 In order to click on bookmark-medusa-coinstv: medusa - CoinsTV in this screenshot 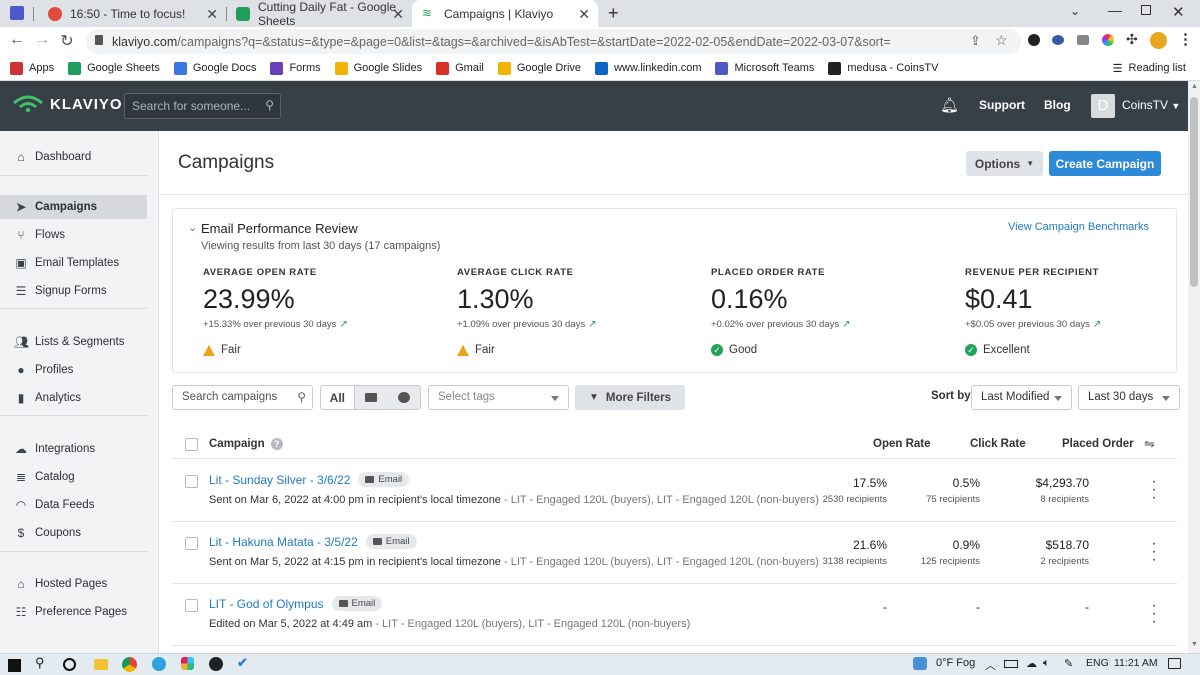, I will do `click(883, 68)`.